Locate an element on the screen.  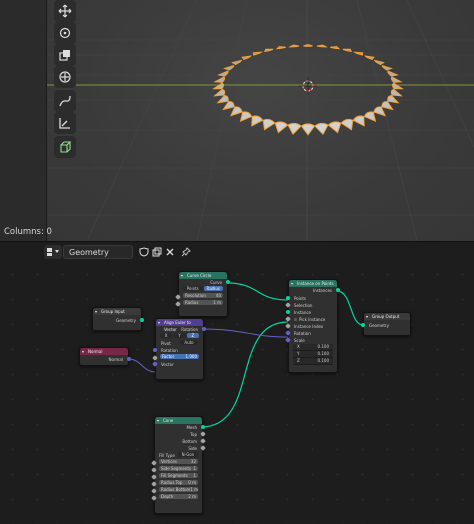
field-value: 0.100 is located at coordinates (323, 346).